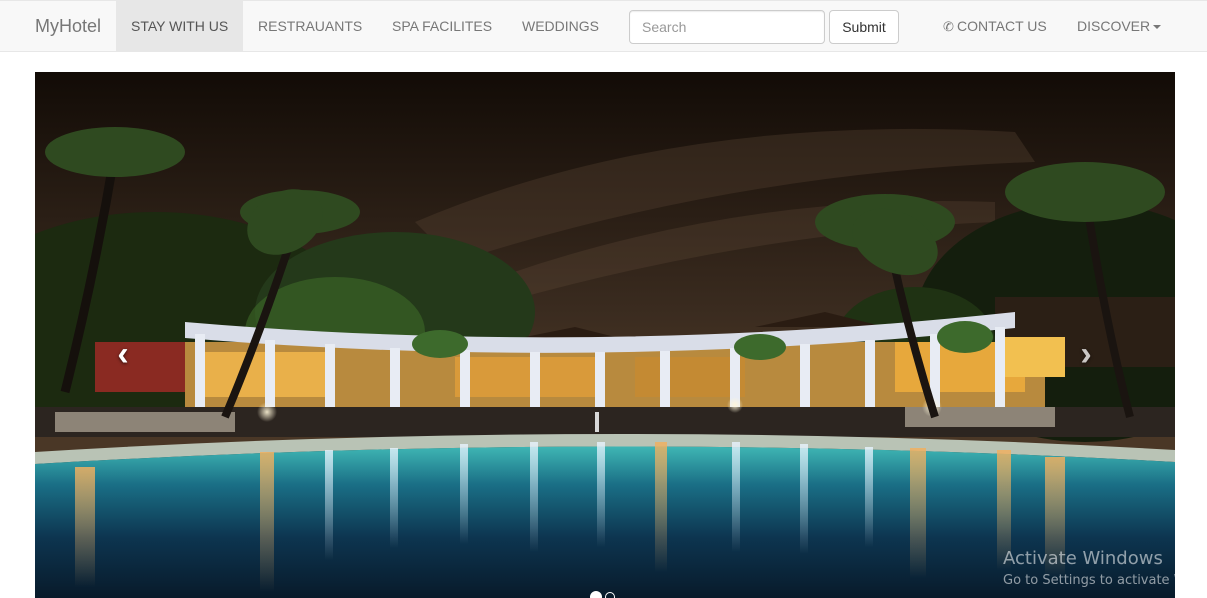 The image size is (1207, 598). What do you see at coordinates (864, 27) in the screenshot?
I see `submit-button: Submit` at bounding box center [864, 27].